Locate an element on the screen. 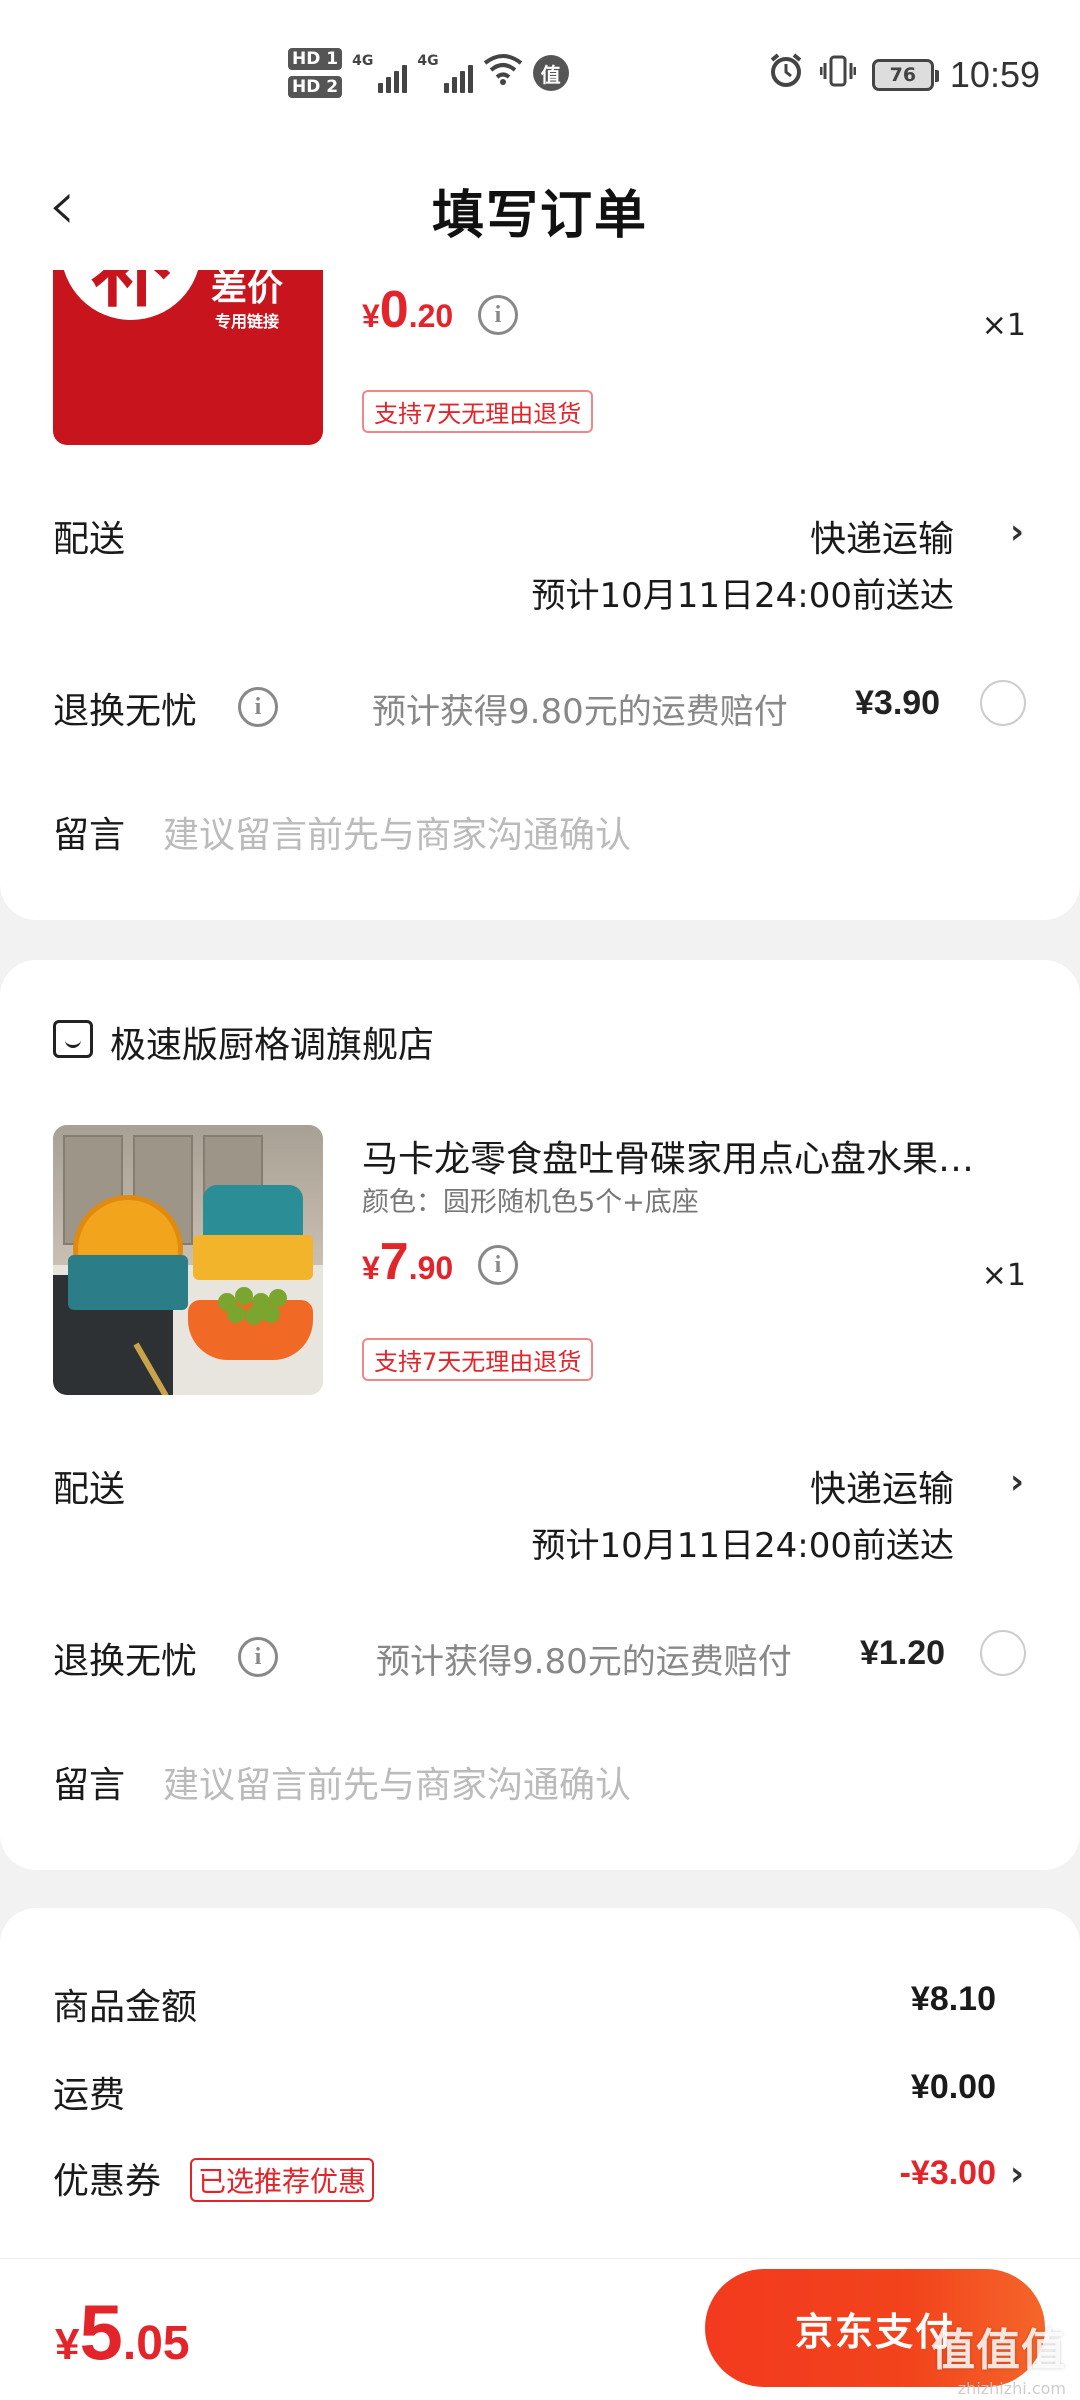 This screenshot has height=2400, width=1080. total-price: ¥5.05 is located at coordinates (122, 2332).